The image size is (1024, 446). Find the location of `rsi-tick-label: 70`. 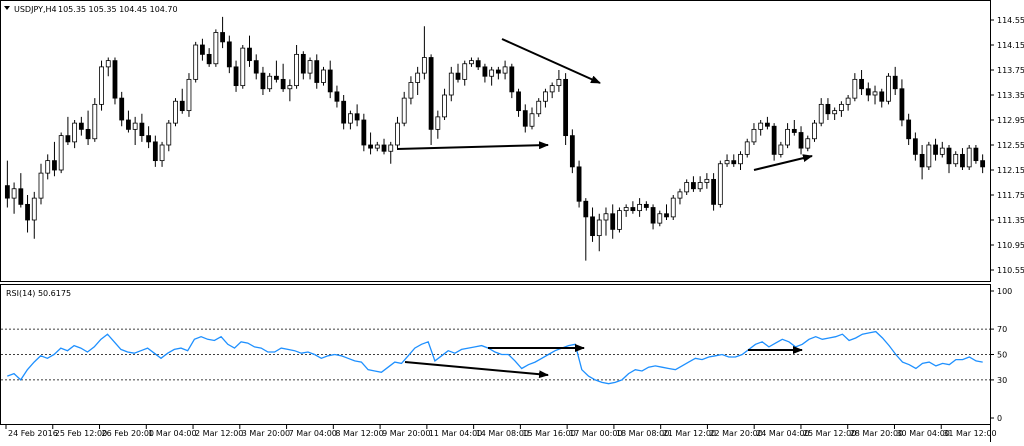

rsi-tick-label: 70 is located at coordinates (1002, 329).